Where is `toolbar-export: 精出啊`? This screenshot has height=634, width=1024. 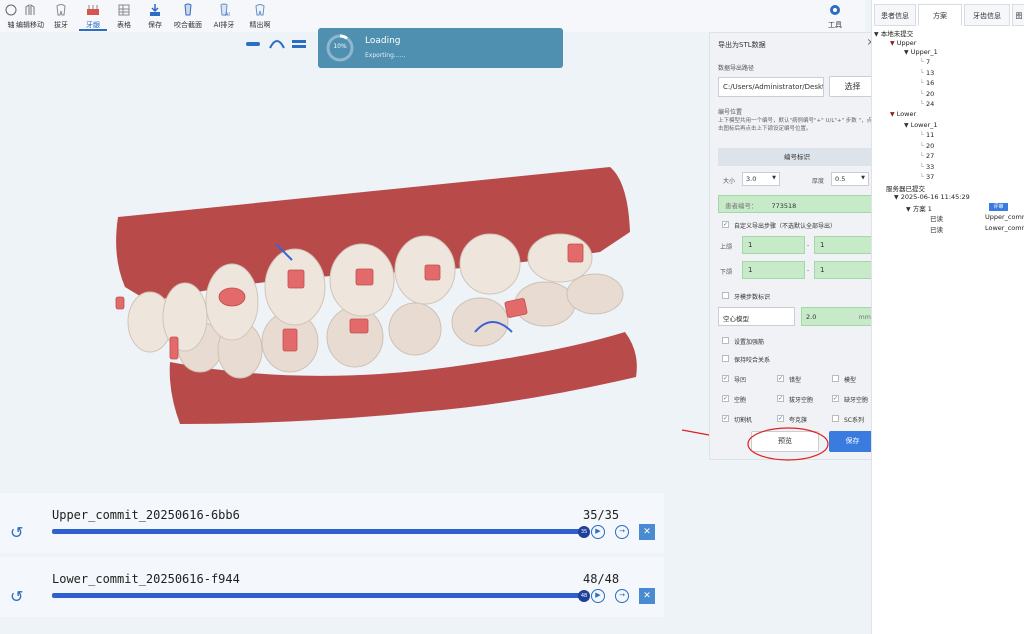 toolbar-export: 精出啊 is located at coordinates (260, 16).